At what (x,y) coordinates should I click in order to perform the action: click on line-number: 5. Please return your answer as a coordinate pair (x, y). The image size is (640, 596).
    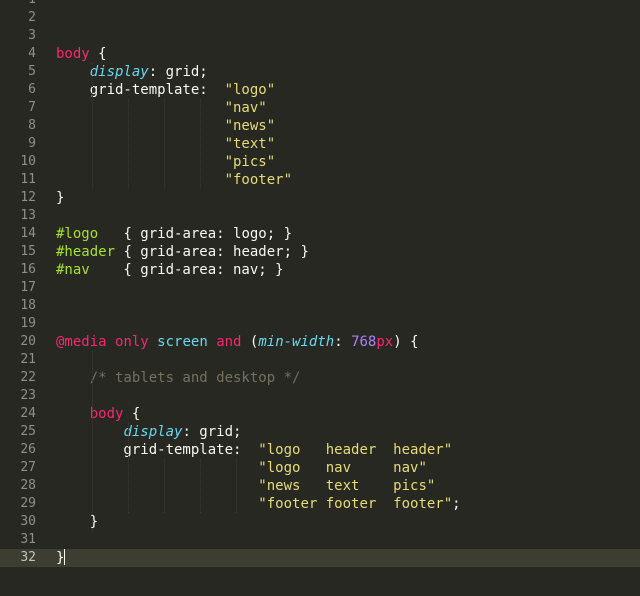
    Looking at the image, I should click on (32, 71).